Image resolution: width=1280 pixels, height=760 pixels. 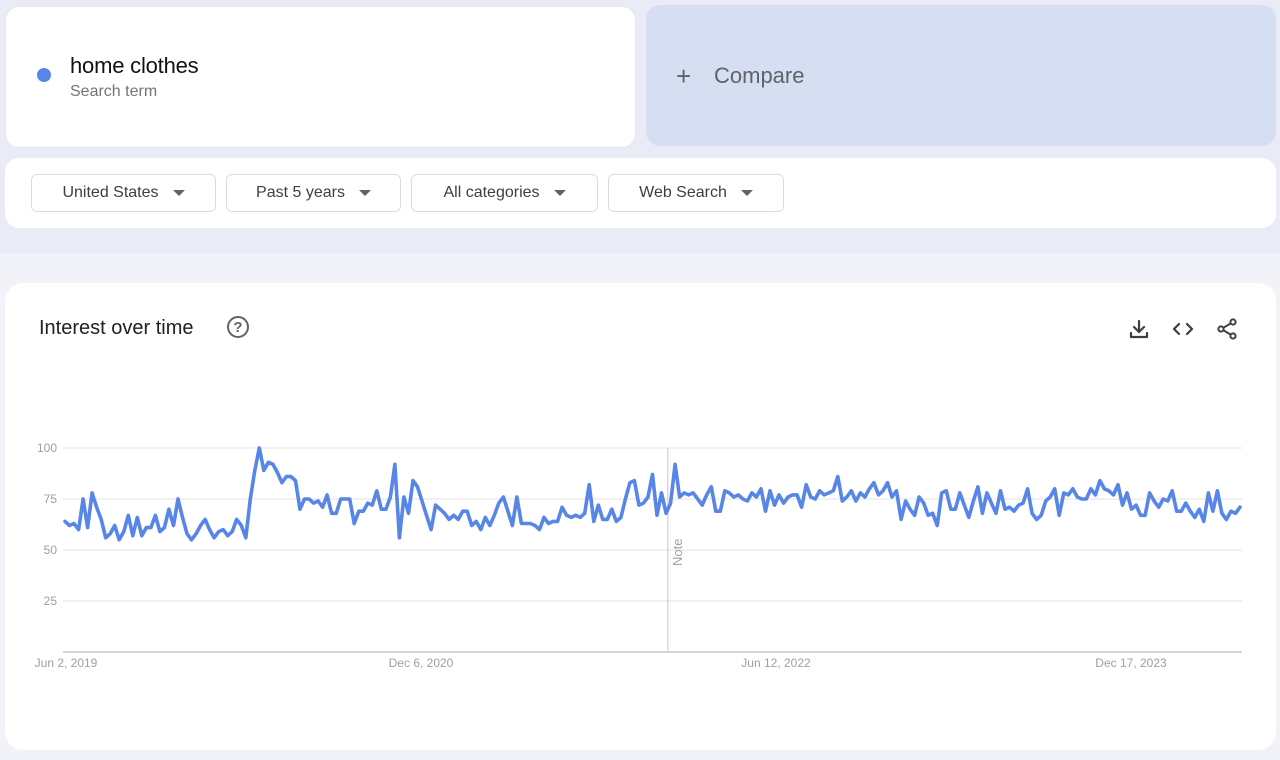 I want to click on y-tick-label: 100, so click(x=47, y=448).